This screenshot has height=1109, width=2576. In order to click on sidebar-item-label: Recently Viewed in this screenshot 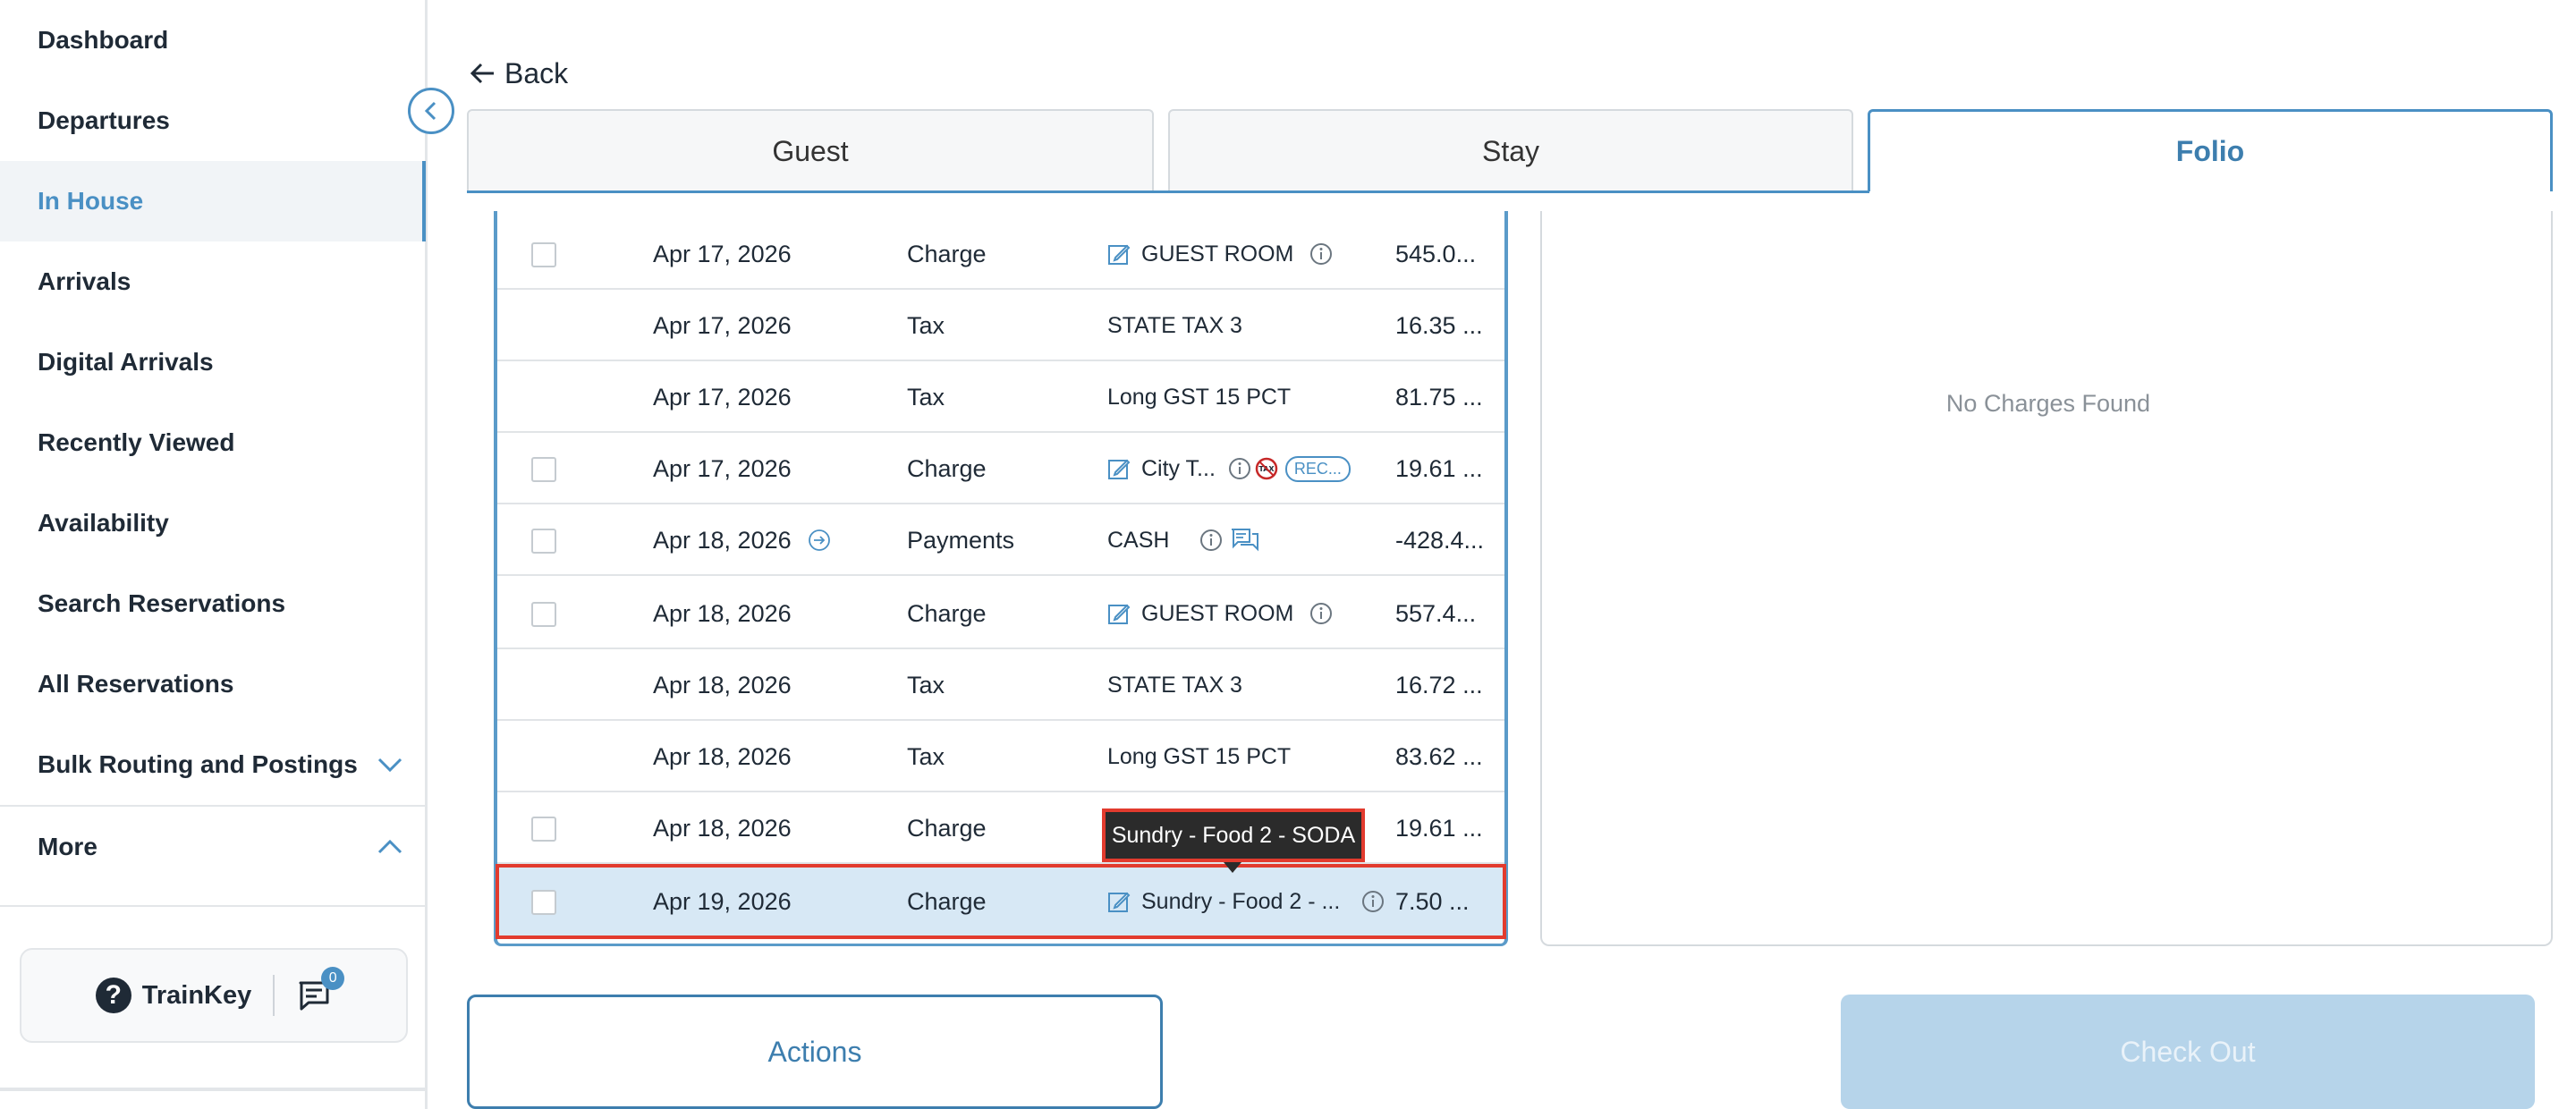, I will do `click(136, 442)`.